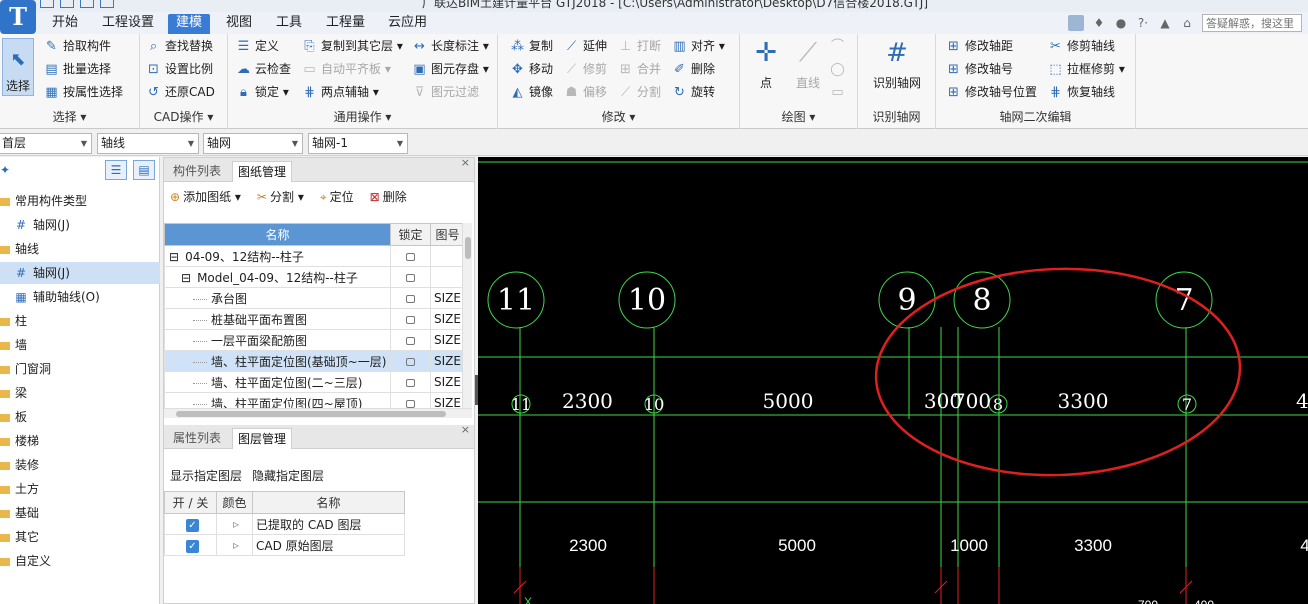  What do you see at coordinates (280, 196) in the screenshot?
I see `split-drawing-button: ✂ 分割 ▾` at bounding box center [280, 196].